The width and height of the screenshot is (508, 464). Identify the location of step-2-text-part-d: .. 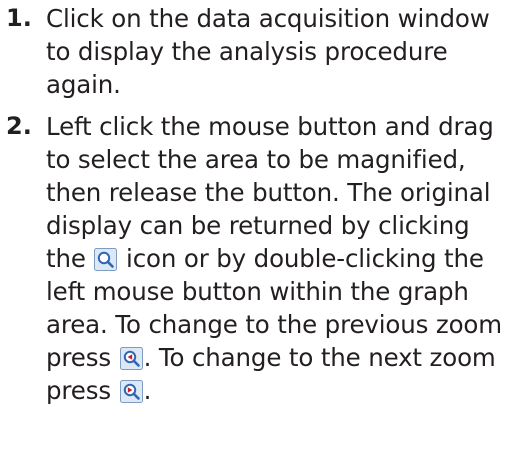
(147, 390).